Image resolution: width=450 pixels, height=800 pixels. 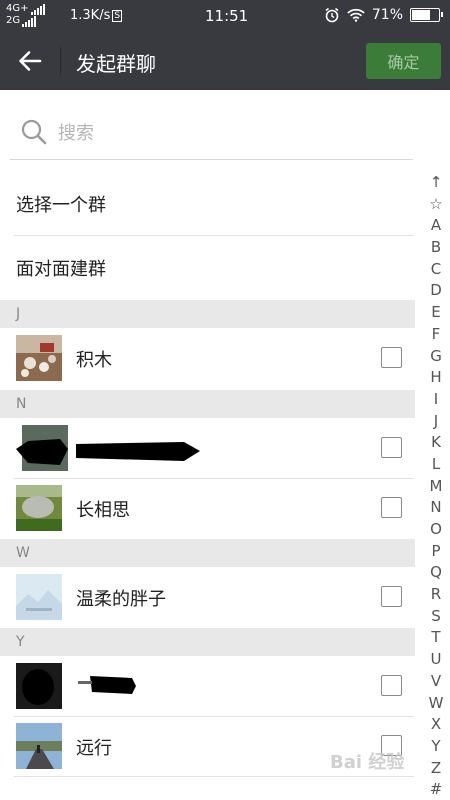 I want to click on index-letter: T, so click(x=435, y=638).